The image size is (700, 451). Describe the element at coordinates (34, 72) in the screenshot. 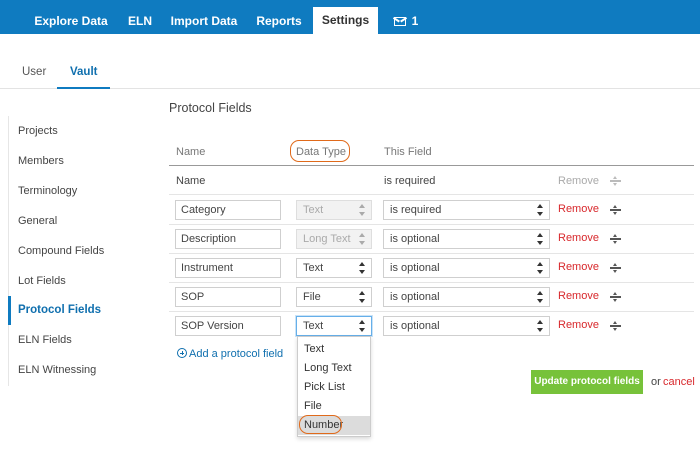

I see `subtab-user: User` at that location.